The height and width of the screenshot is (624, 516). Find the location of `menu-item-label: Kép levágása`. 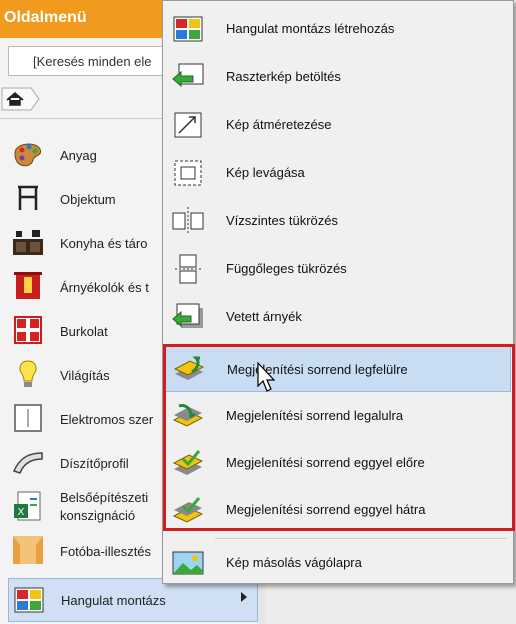

menu-item-label: Kép levágása is located at coordinates (265, 172).